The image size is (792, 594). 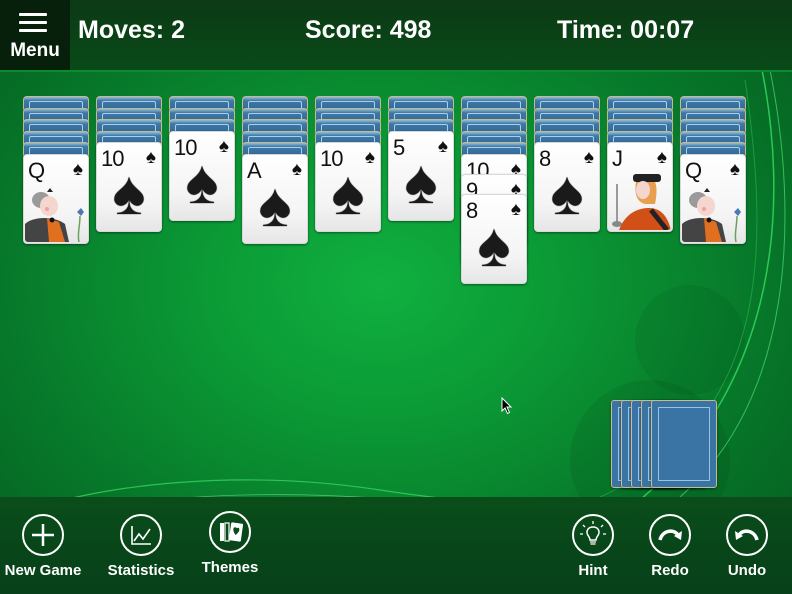 What do you see at coordinates (684, 444) in the screenshot?
I see `stock-card-back` at bounding box center [684, 444].